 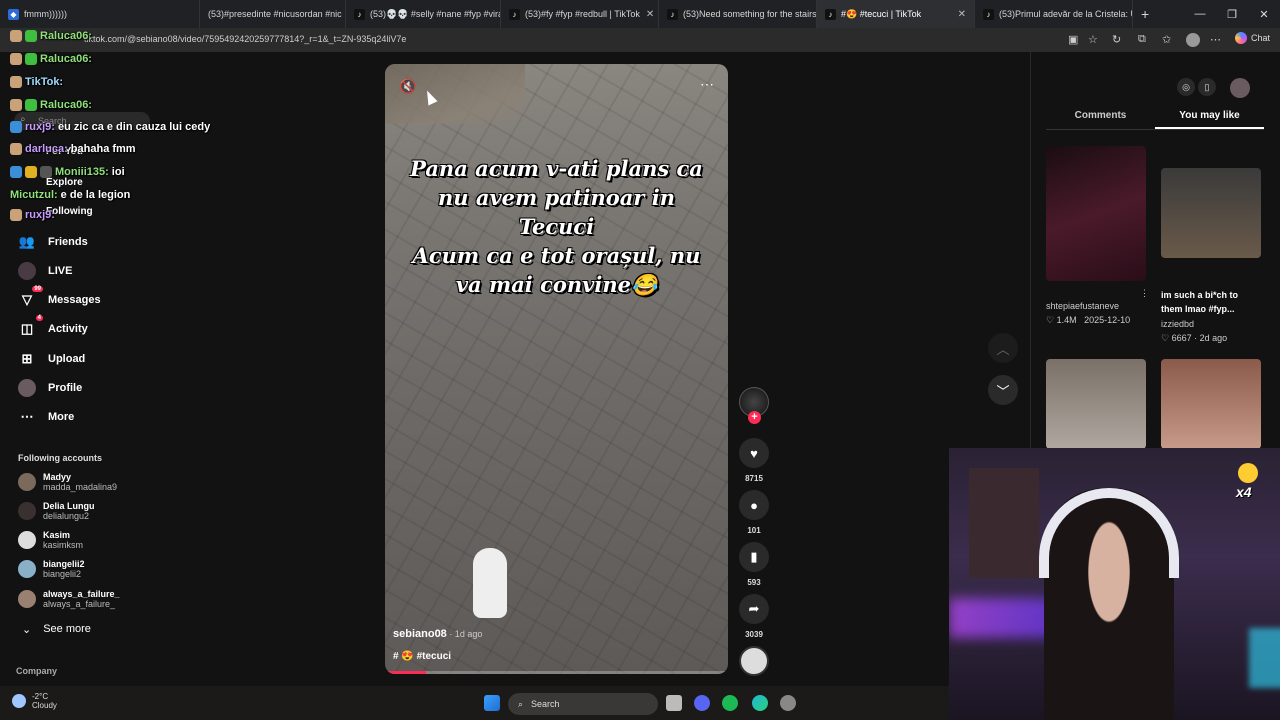 What do you see at coordinates (1248, 473) in the screenshot?
I see `emoji-icon` at bounding box center [1248, 473].